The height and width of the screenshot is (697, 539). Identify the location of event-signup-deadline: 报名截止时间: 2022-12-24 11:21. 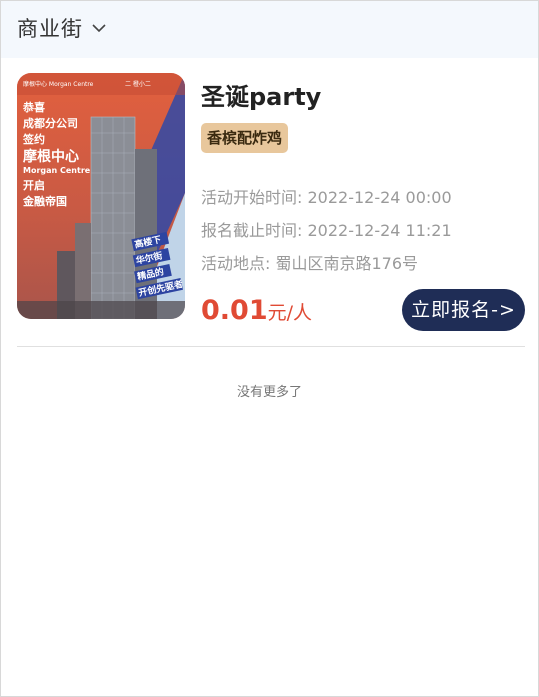
(326, 229).